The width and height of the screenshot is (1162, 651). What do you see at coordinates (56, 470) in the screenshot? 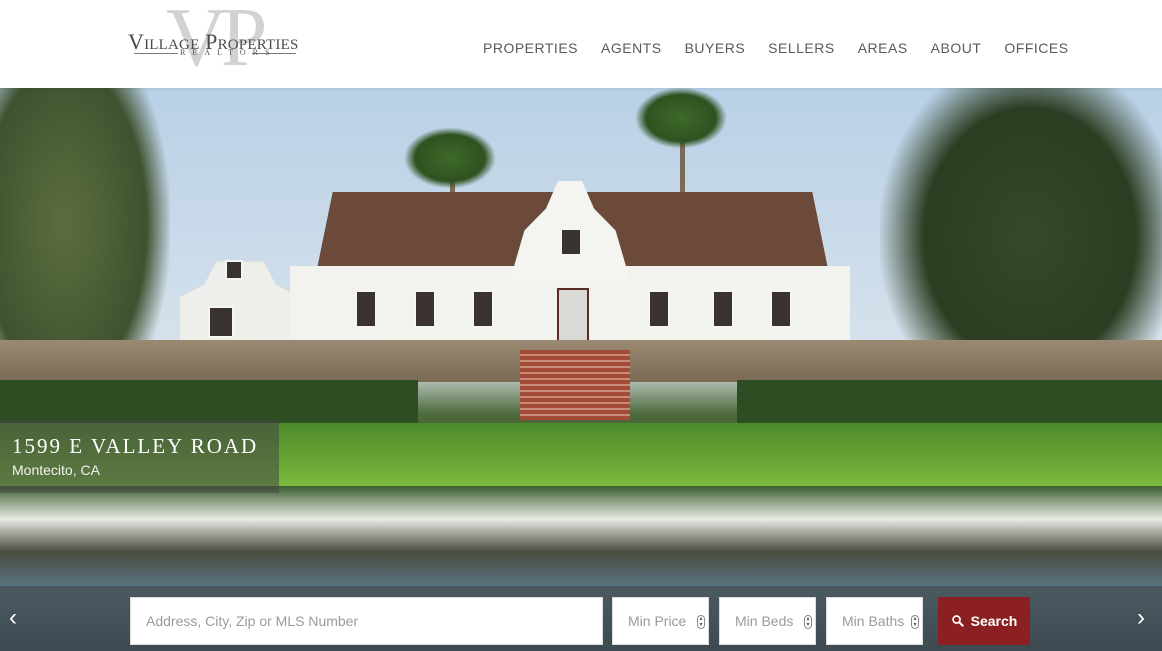
I see `property-city: Montecito, CA` at bounding box center [56, 470].